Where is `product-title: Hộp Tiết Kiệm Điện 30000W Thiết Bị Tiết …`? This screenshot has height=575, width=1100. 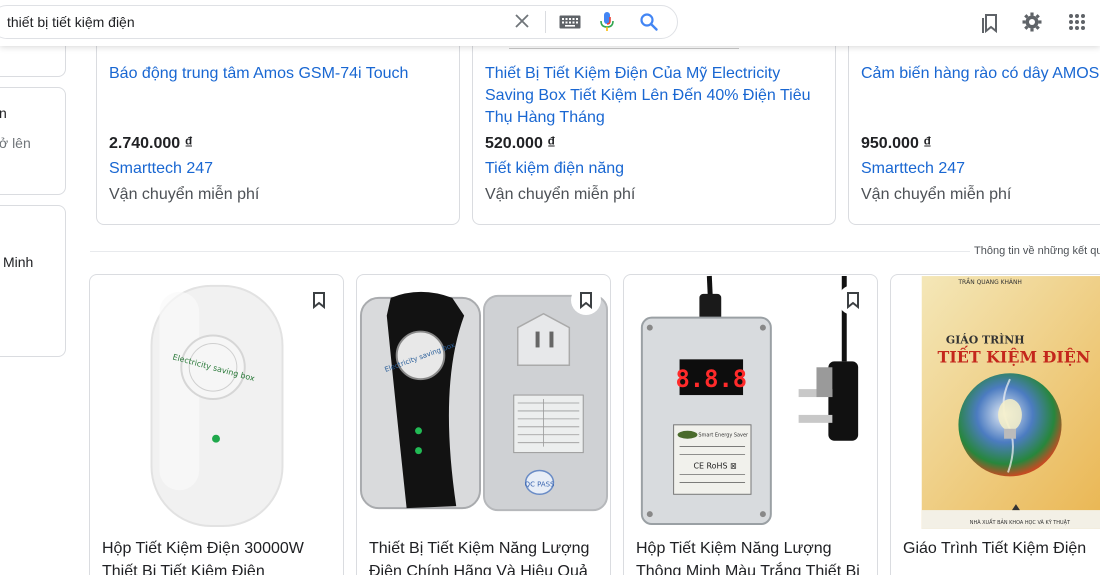 product-title: Hộp Tiết Kiệm Điện 30000W Thiết Bị Tiết … is located at coordinates (214, 556).